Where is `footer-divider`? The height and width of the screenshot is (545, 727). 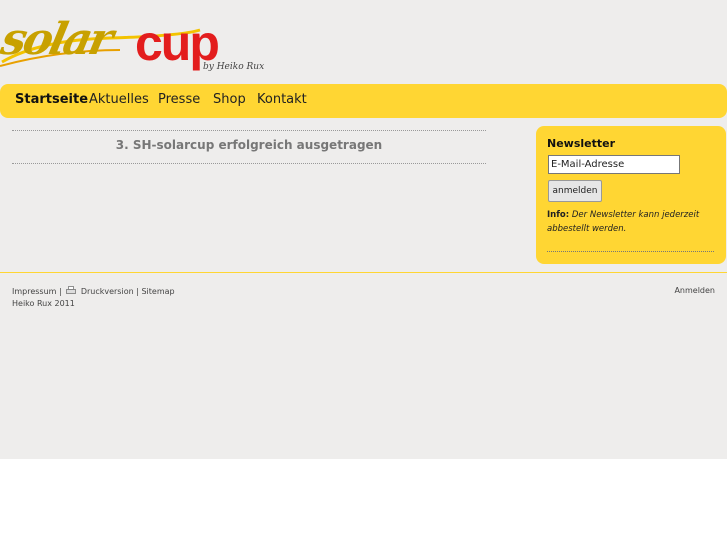 footer-divider is located at coordinates (363, 272).